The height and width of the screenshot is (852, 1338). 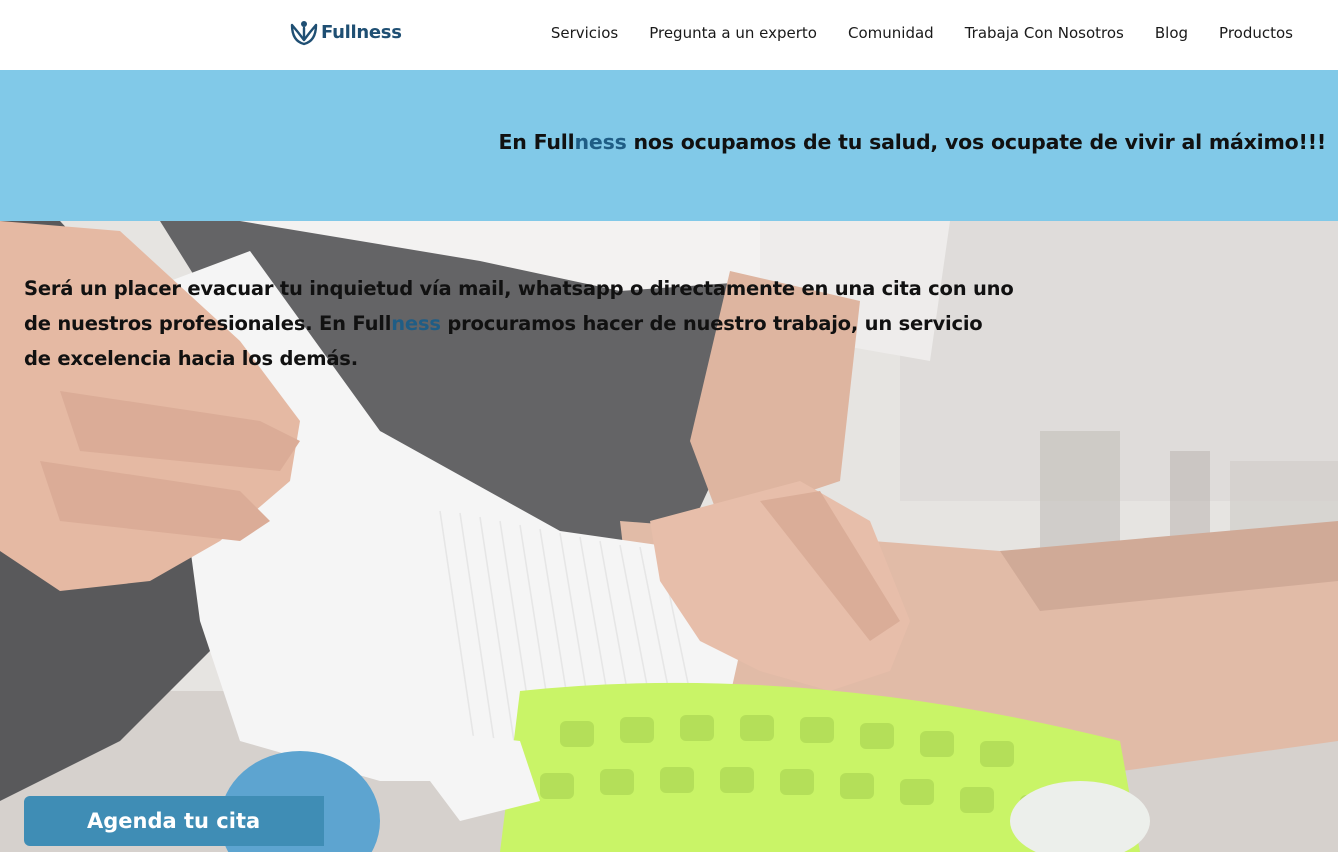 What do you see at coordinates (584, 33) in the screenshot?
I see `nav-item-servicios: Servicios` at bounding box center [584, 33].